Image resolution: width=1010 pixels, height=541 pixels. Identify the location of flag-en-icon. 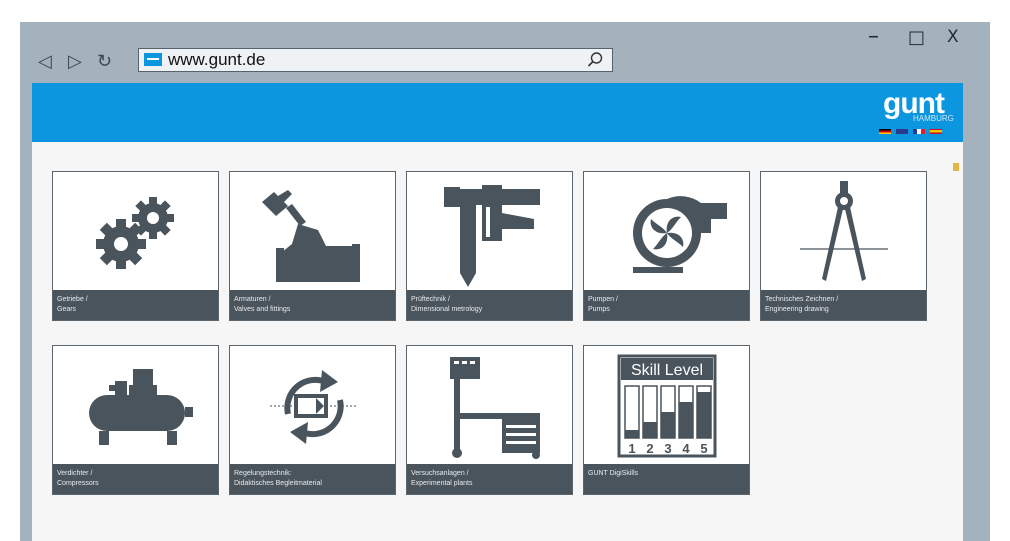
(902, 131).